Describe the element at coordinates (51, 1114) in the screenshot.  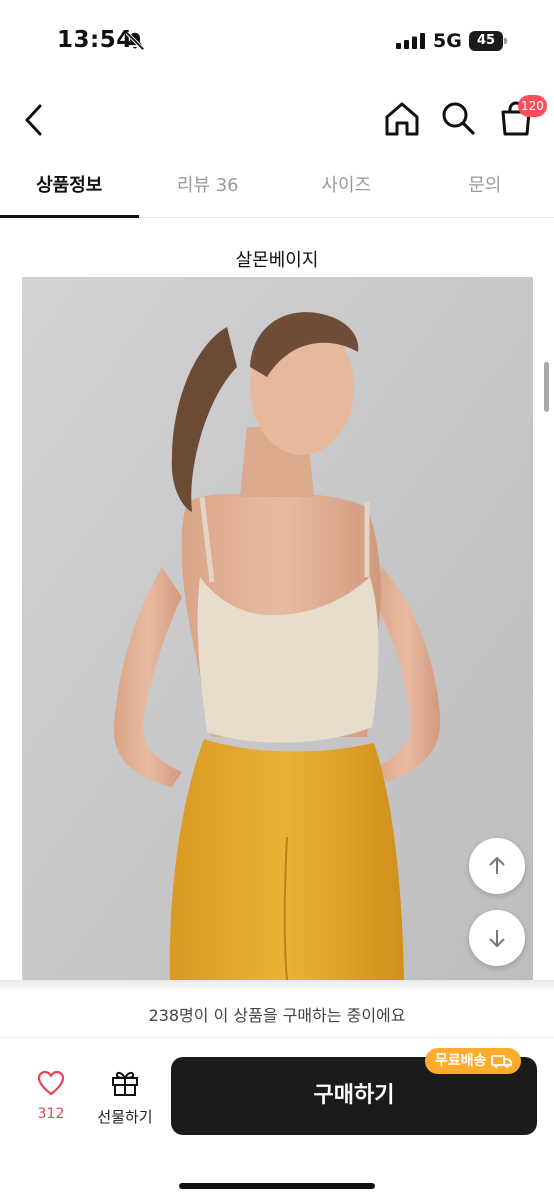
I see `like-count: 312` at that location.